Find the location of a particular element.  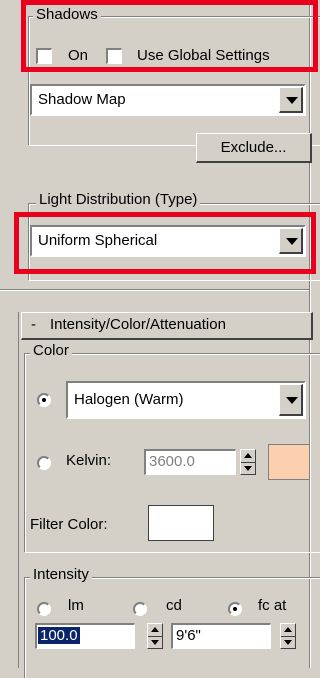

intensity-value: 100.0 is located at coordinates (59, 635).